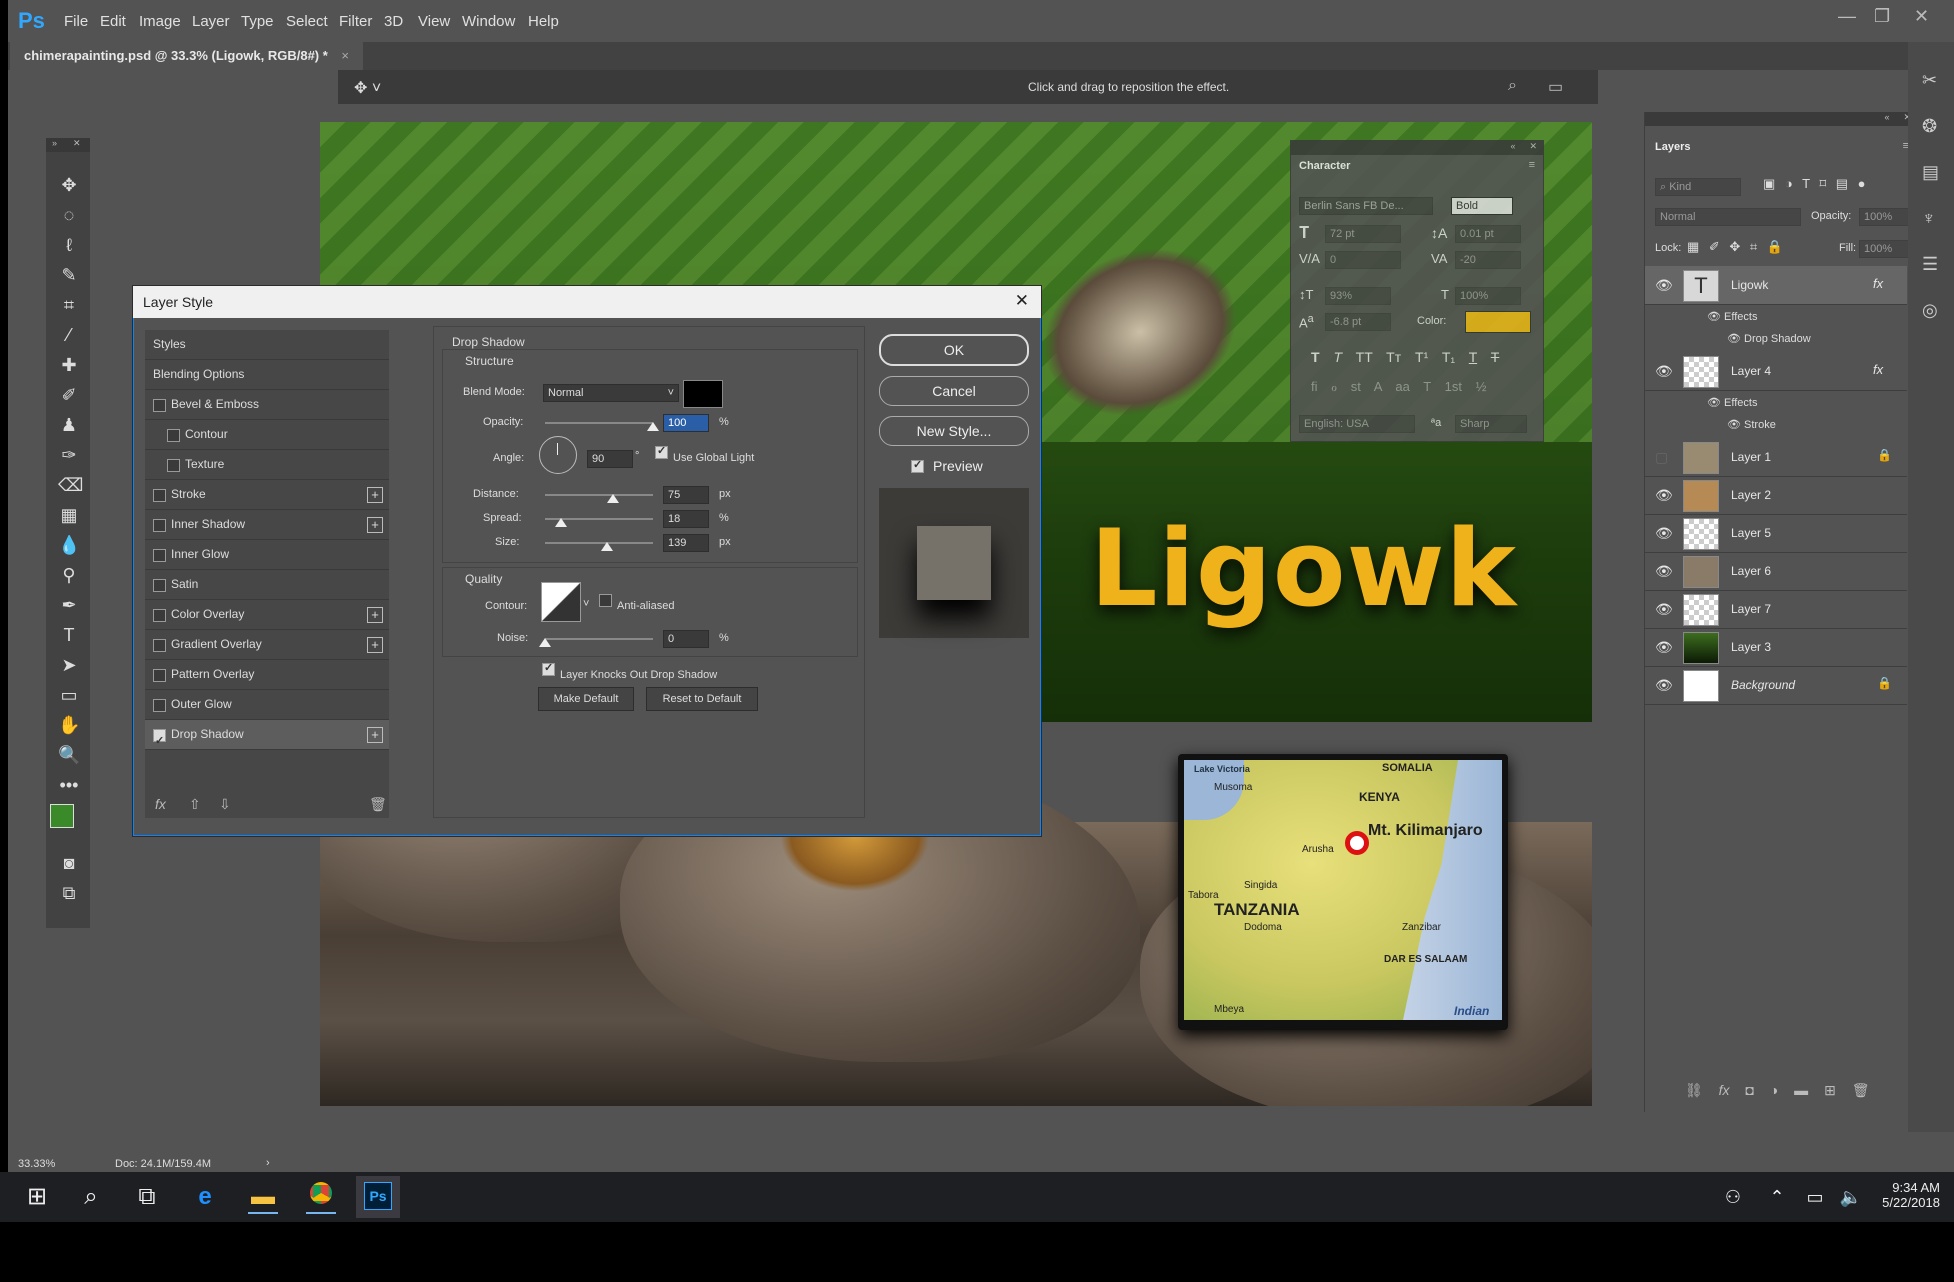 The height and width of the screenshot is (1282, 1954). Describe the element at coordinates (661, 451) in the screenshot. I see `global-light-checkbox` at that location.